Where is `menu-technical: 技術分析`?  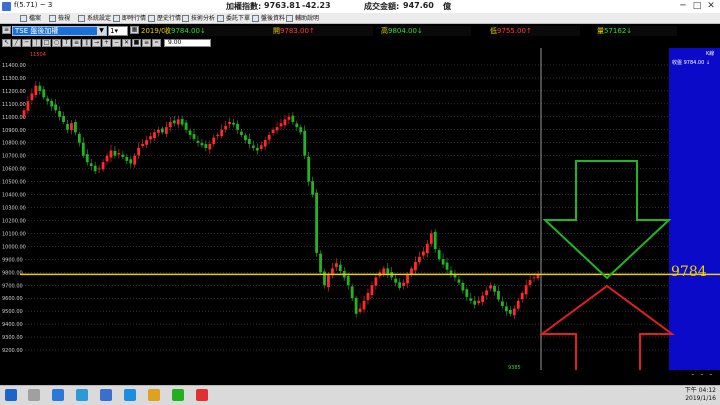 menu-technical: 技術分析 is located at coordinates (198, 18).